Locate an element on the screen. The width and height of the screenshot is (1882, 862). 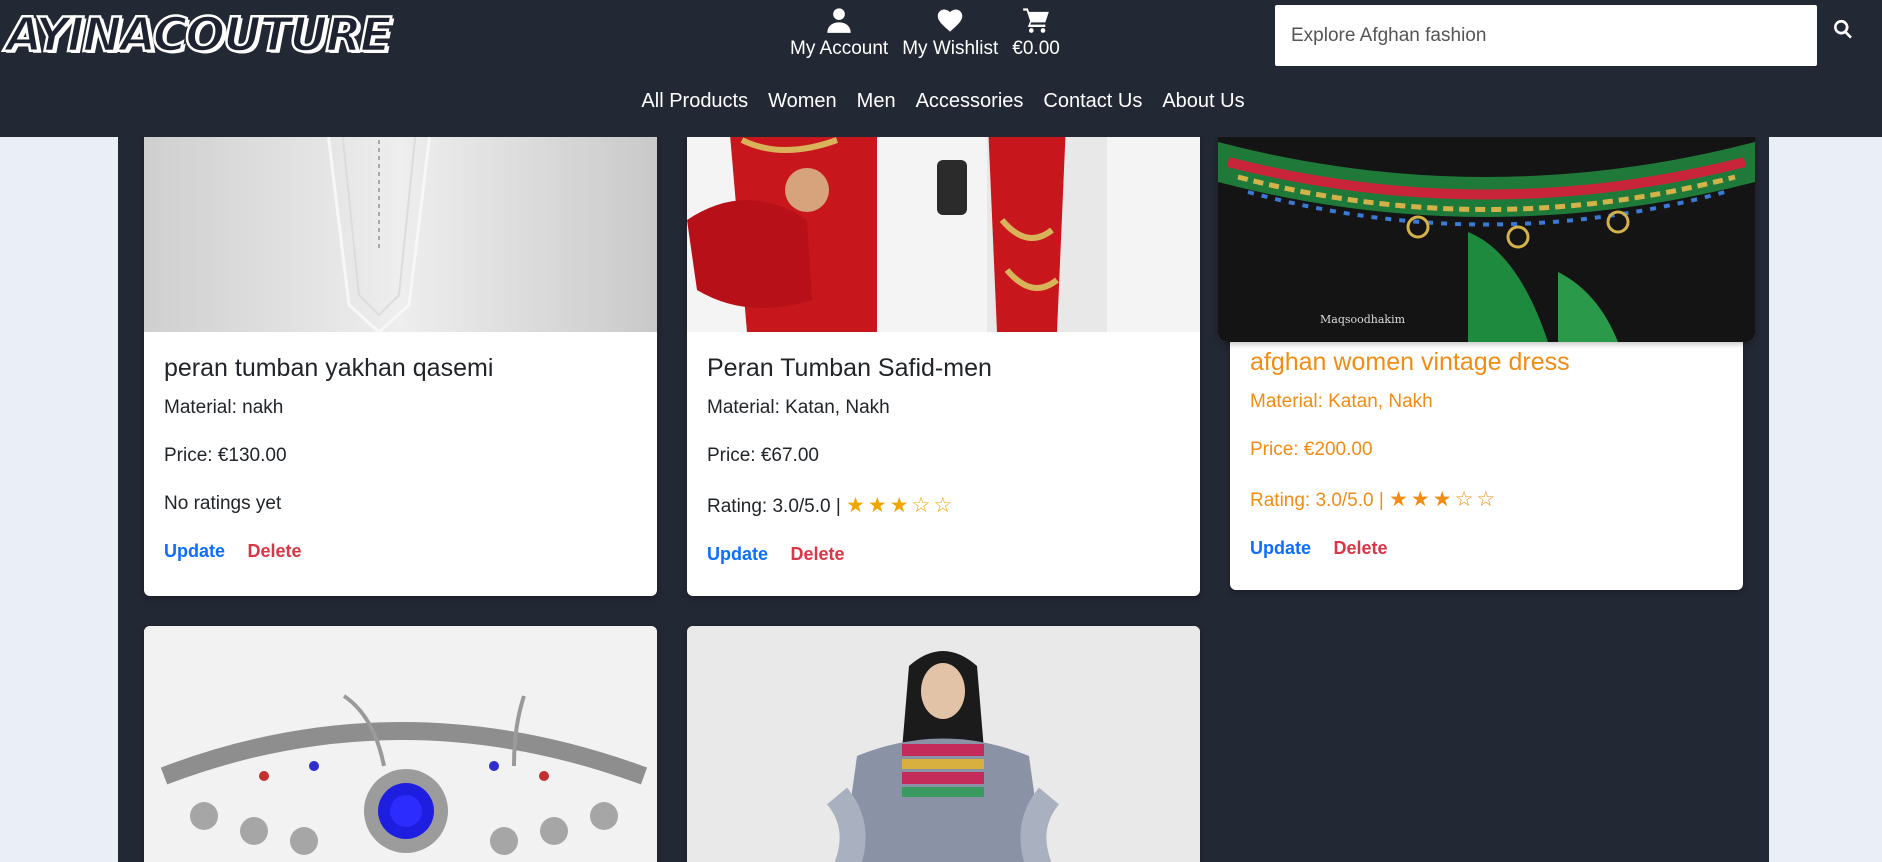
nav-men: Men is located at coordinates (876, 101).